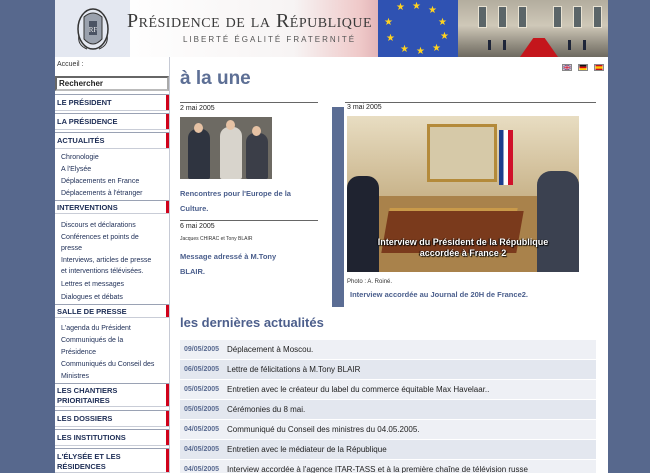 The height and width of the screenshot is (473, 650). I want to click on spanish-flag-icon, so click(599, 67).